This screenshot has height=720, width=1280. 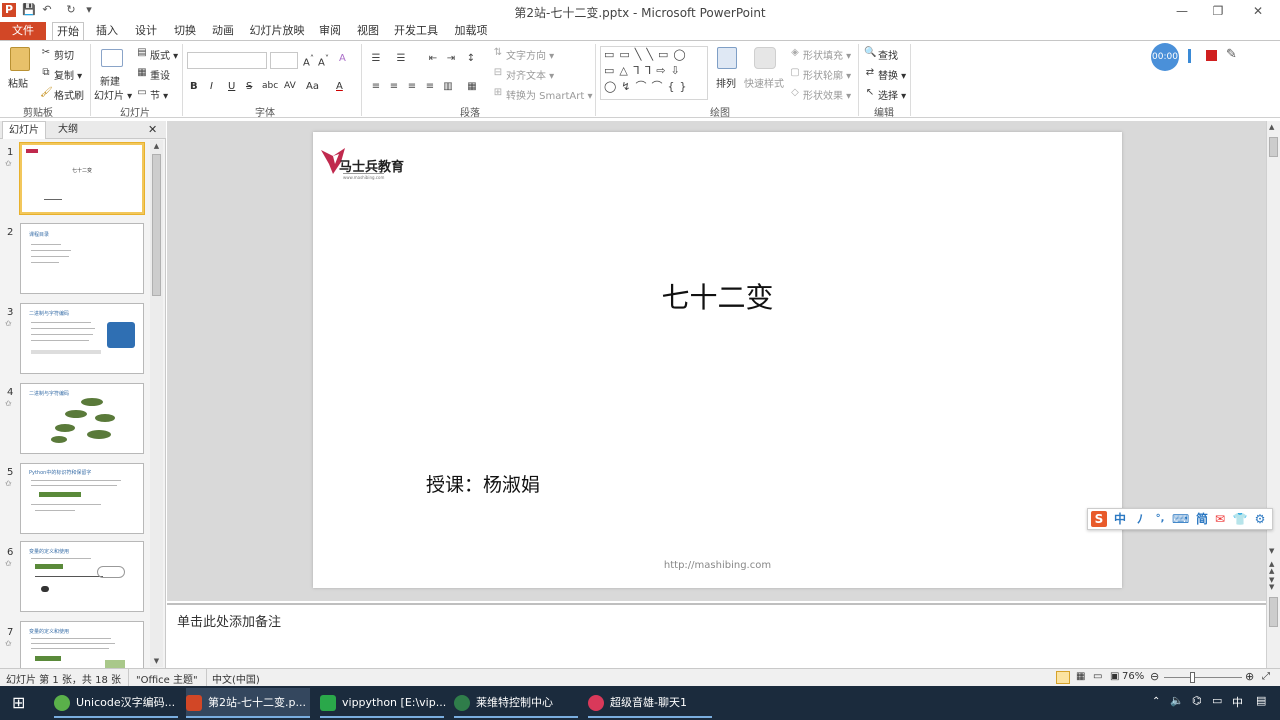 What do you see at coordinates (82, 178) in the screenshot?
I see `slide-thumbnail-1: 七十二变` at bounding box center [82, 178].